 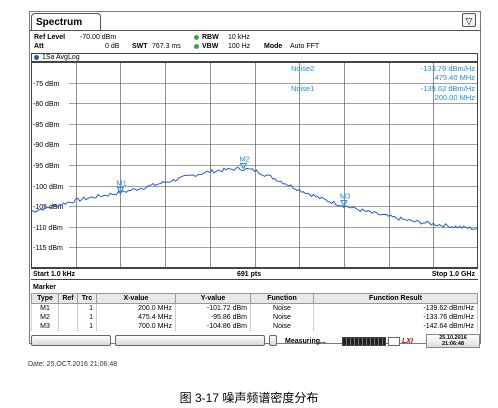 I want to click on footer-date: Date: 25.OCT.2016 21:06:48, so click(x=73, y=364).